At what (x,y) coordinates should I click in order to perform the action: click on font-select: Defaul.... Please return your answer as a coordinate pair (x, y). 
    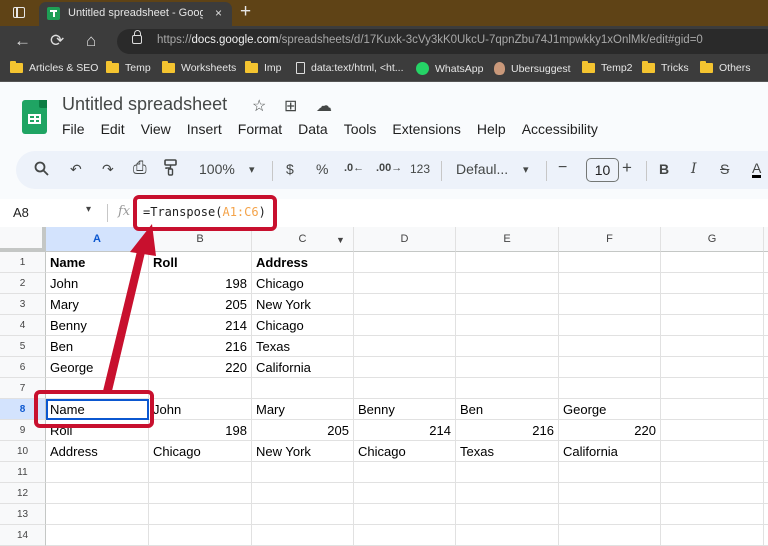
    Looking at the image, I should click on (482, 169).